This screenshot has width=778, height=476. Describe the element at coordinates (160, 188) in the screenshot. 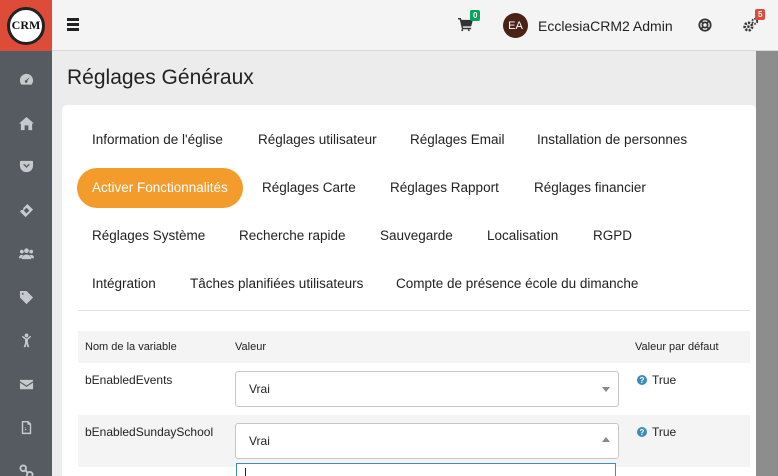

I see `tab-enable-features: Activer Fonctionnalités` at that location.